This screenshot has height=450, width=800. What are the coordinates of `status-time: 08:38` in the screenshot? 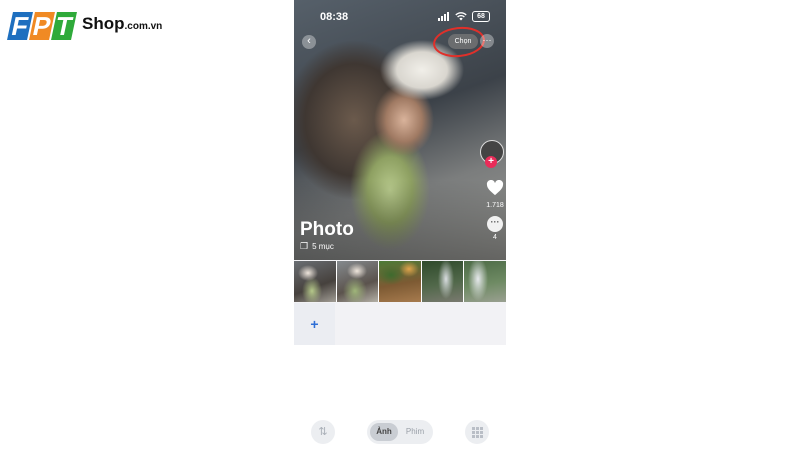 It's located at (334, 17).